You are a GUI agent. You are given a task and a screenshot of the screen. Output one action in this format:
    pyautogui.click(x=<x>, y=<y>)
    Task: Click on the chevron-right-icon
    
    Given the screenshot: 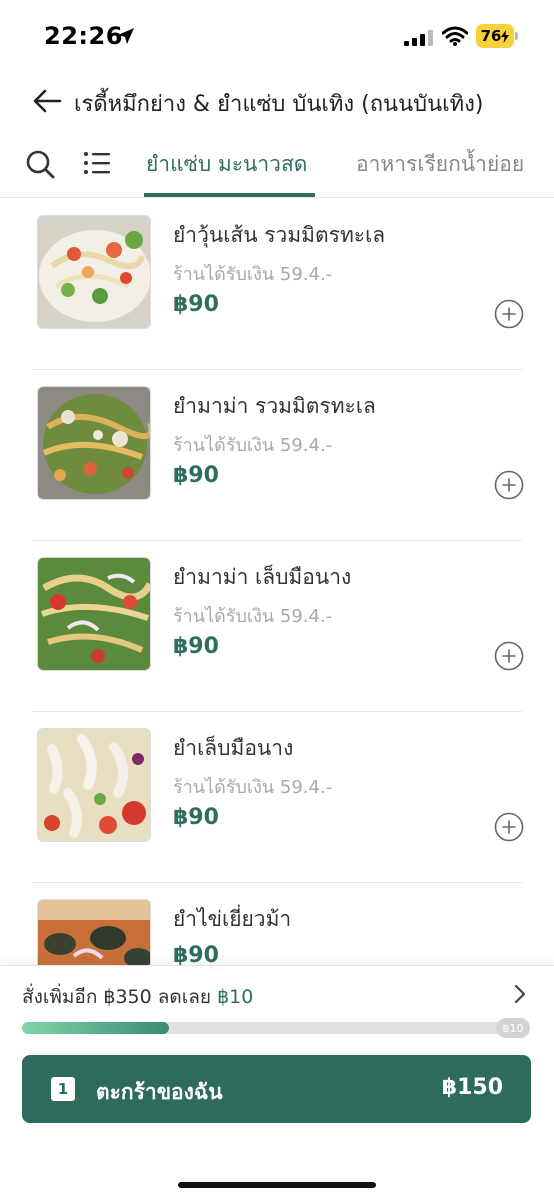 What is the action you would take?
    pyautogui.click(x=520, y=994)
    